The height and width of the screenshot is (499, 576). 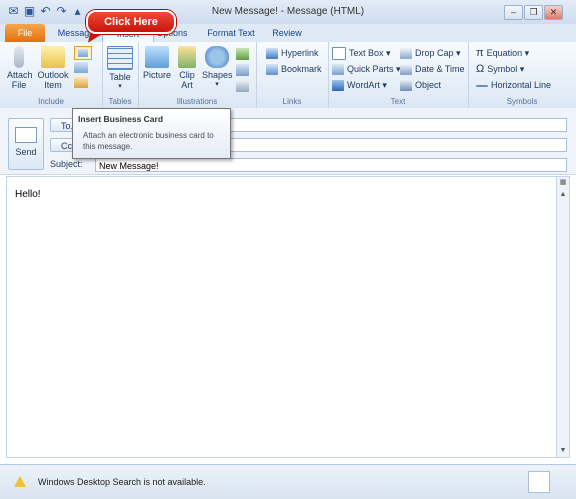 What do you see at coordinates (28, 194) in the screenshot?
I see `message-text: Hello!` at bounding box center [28, 194].